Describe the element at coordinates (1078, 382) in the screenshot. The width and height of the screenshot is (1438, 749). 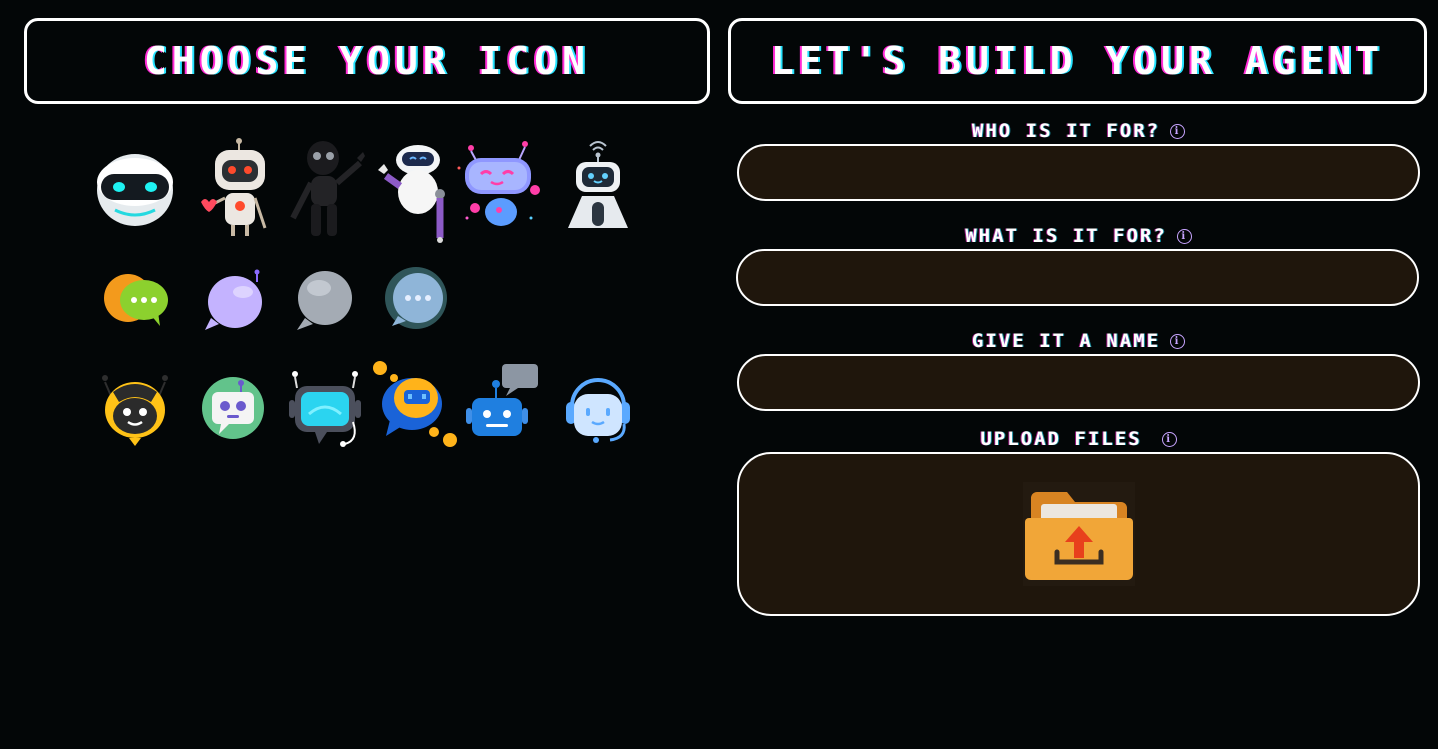
I see `name-input` at that location.